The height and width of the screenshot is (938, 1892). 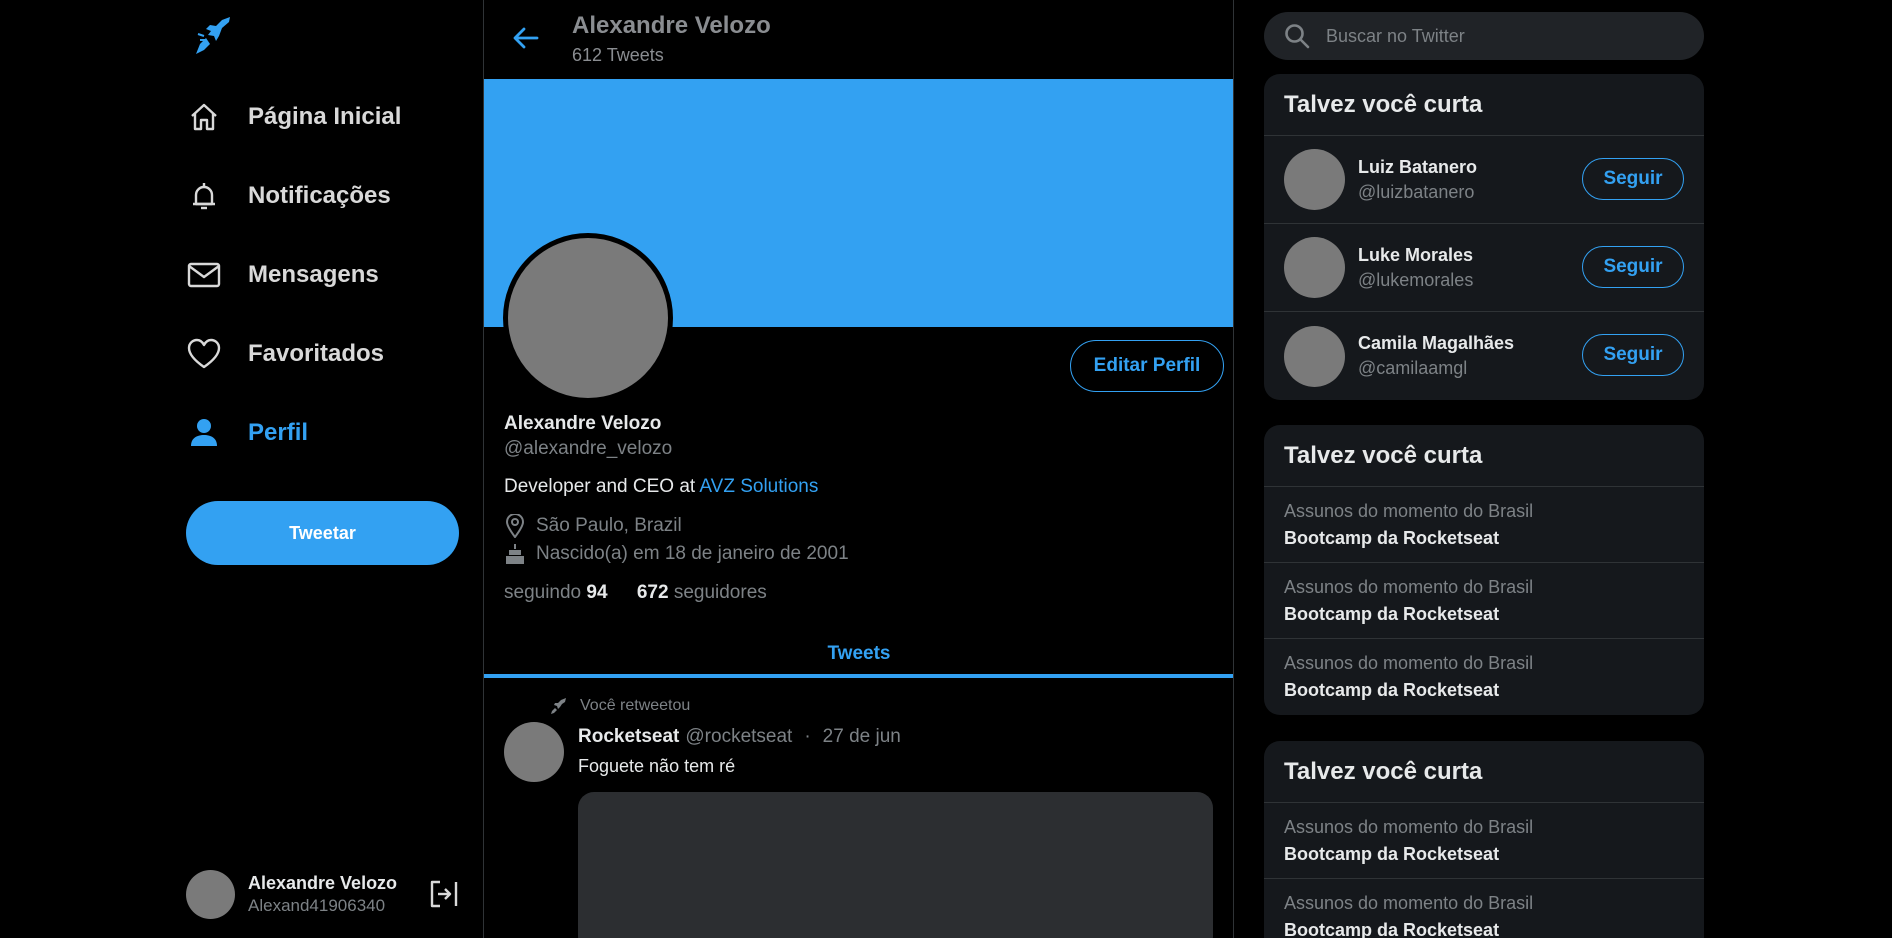 I want to click on nav-messages-label: Mensagens, so click(x=313, y=274).